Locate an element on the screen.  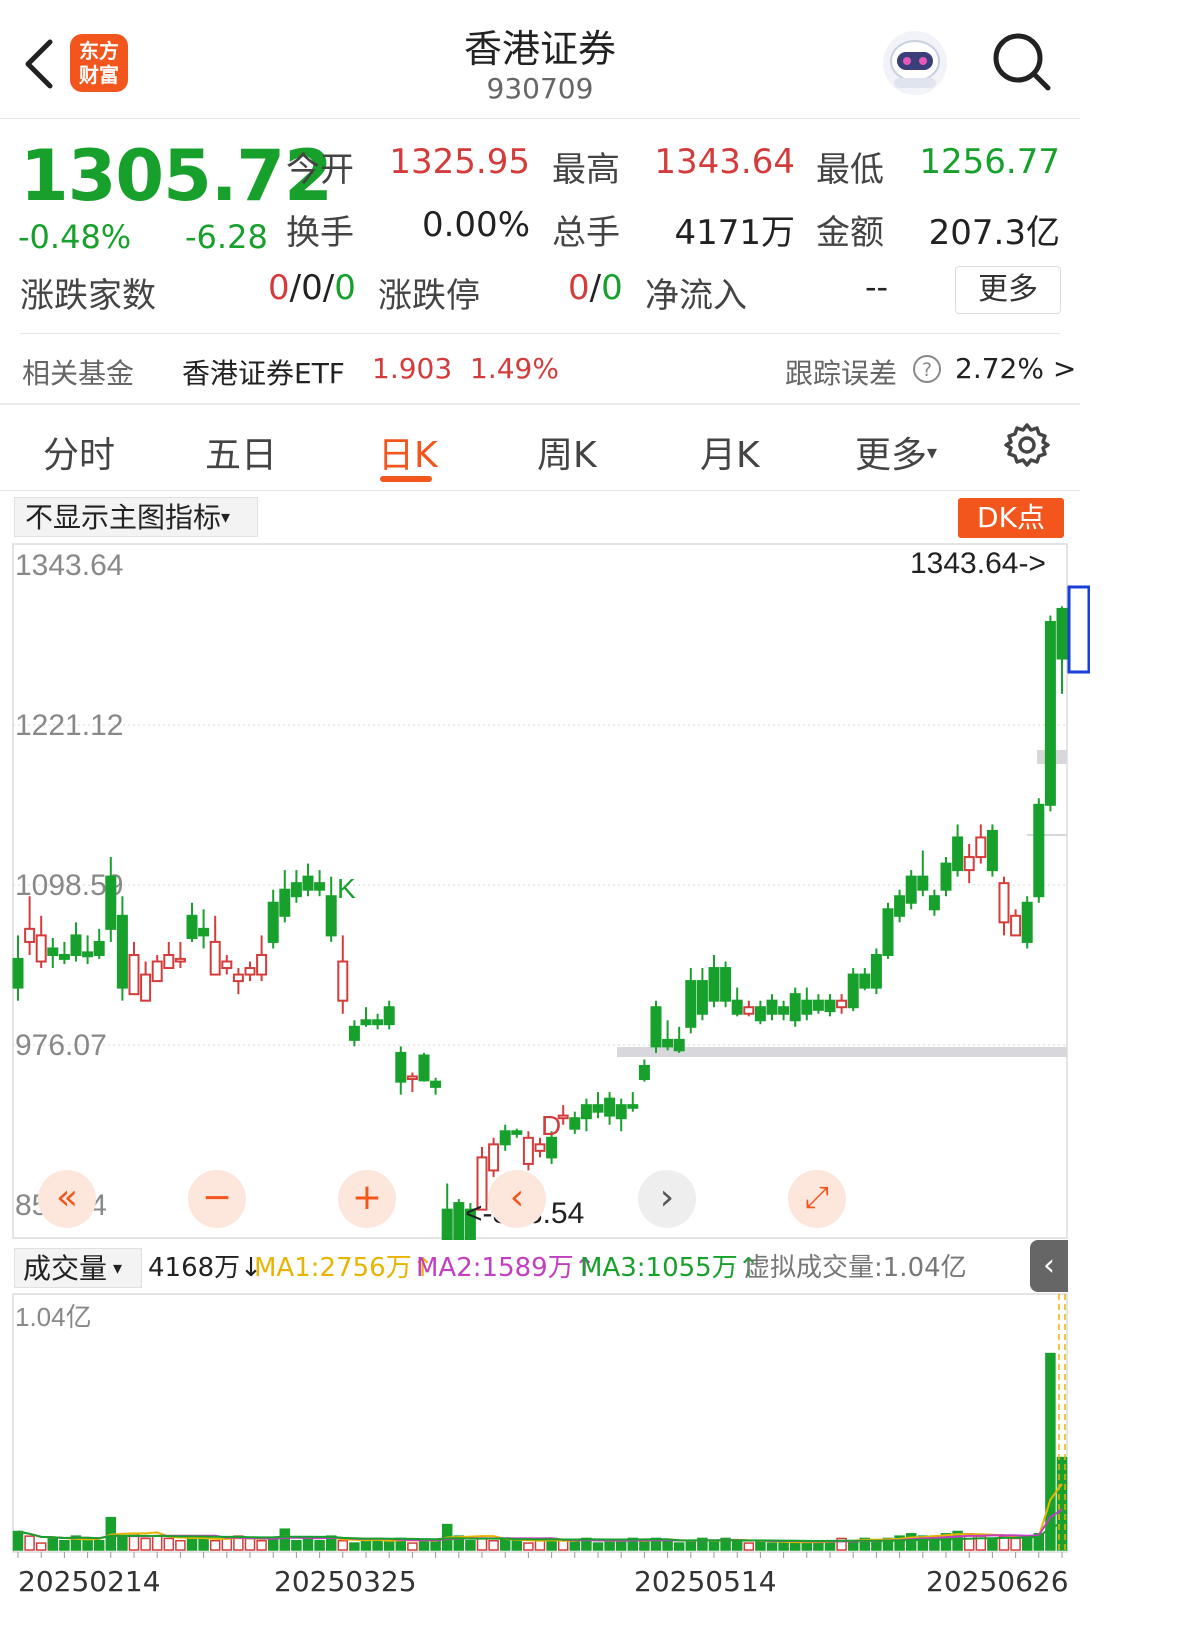
tracking-label: 跟踪误差 is located at coordinates (841, 372).